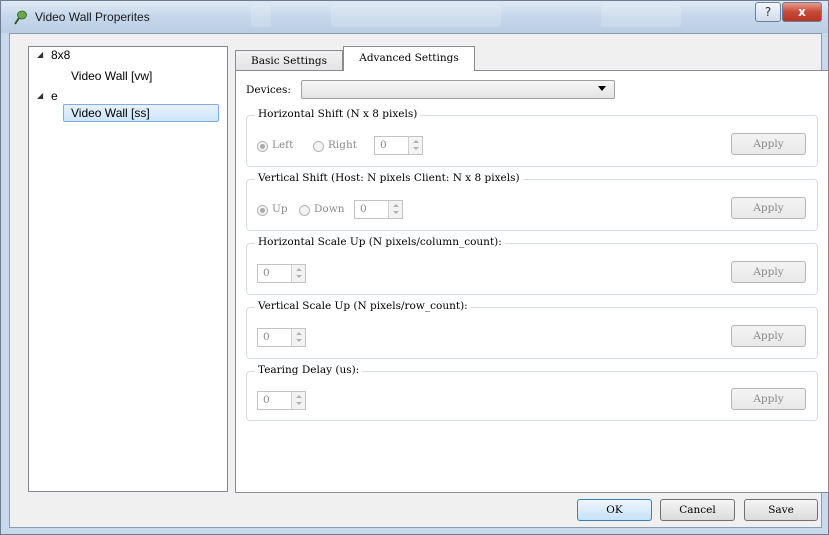 This screenshot has height=535, width=829. I want to click on horizontal-shift-apply-button: Apply, so click(768, 144).